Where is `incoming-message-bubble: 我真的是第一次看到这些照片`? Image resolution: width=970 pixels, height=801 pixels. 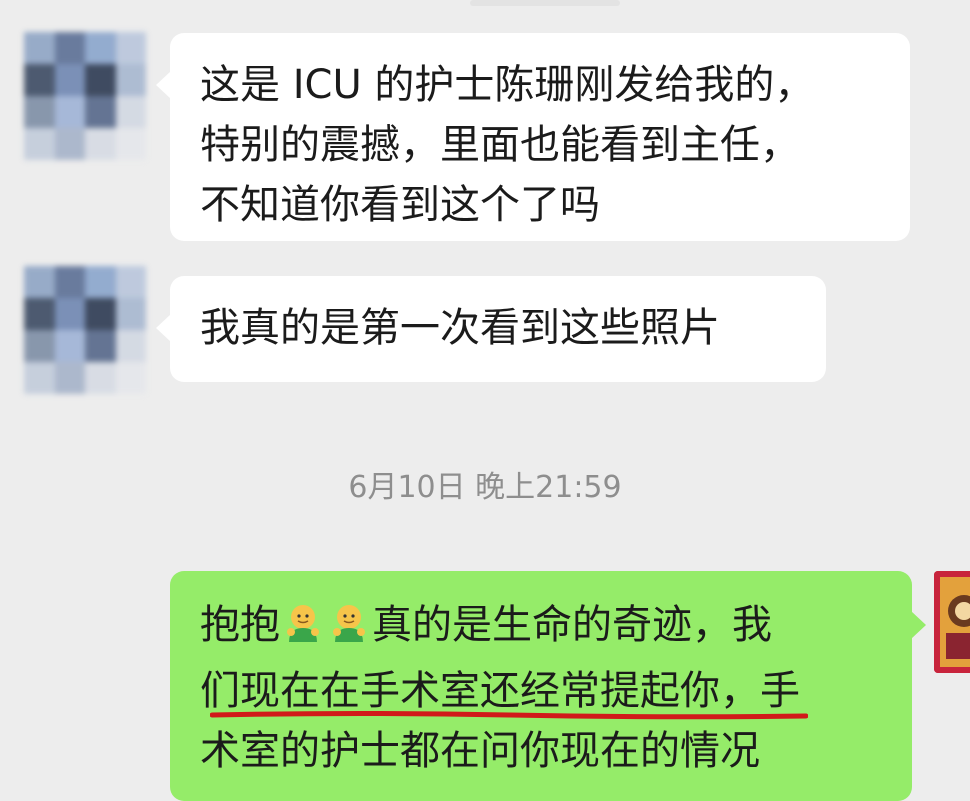 incoming-message-bubble: 我真的是第一次看到这些照片 is located at coordinates (491, 329).